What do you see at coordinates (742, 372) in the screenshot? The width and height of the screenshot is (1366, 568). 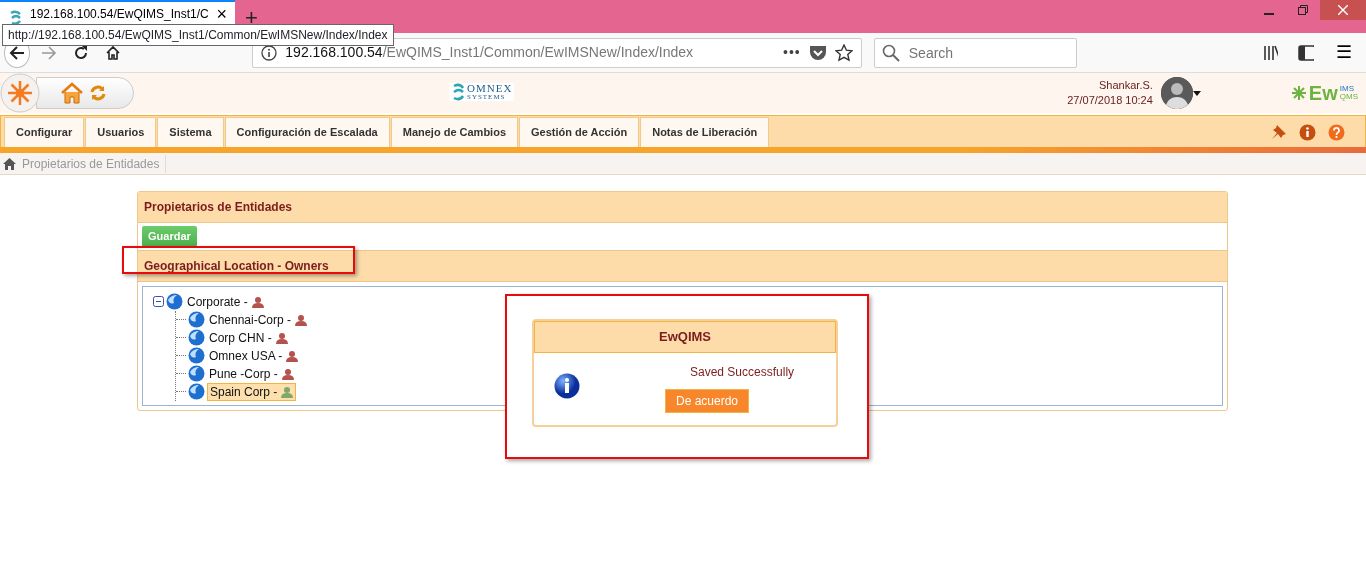 I see `dialog-message: Saved Successfully` at bounding box center [742, 372].